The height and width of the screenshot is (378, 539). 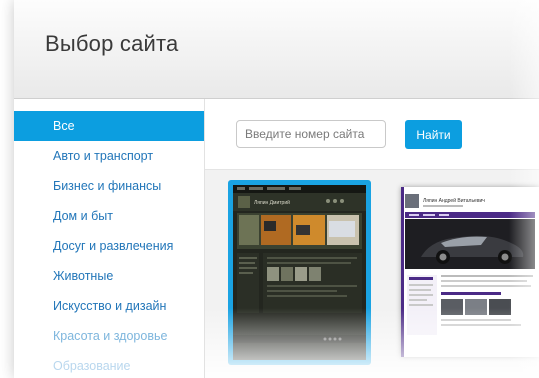 What do you see at coordinates (109, 246) in the screenshot?
I see `sidebar-item-leisure: Досуг и развлечения` at bounding box center [109, 246].